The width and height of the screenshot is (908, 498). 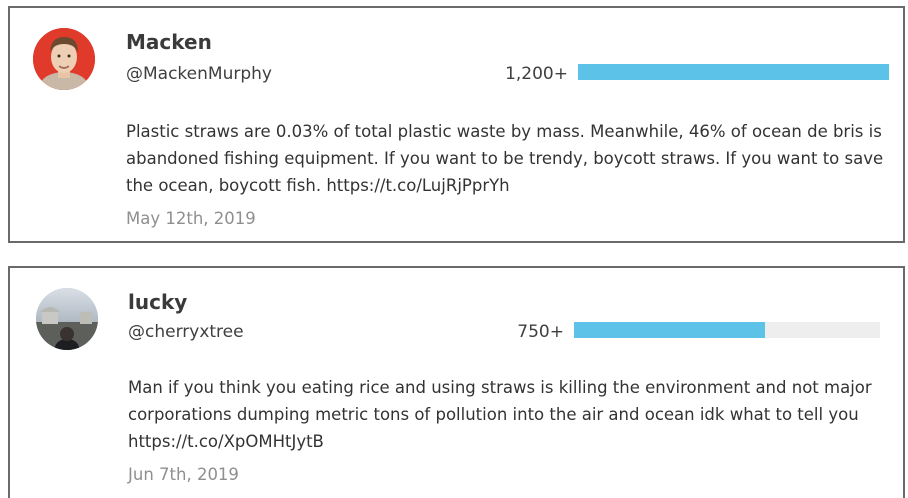 What do you see at coordinates (540, 332) in the screenshot?
I see `engagement-count: 750+` at bounding box center [540, 332].